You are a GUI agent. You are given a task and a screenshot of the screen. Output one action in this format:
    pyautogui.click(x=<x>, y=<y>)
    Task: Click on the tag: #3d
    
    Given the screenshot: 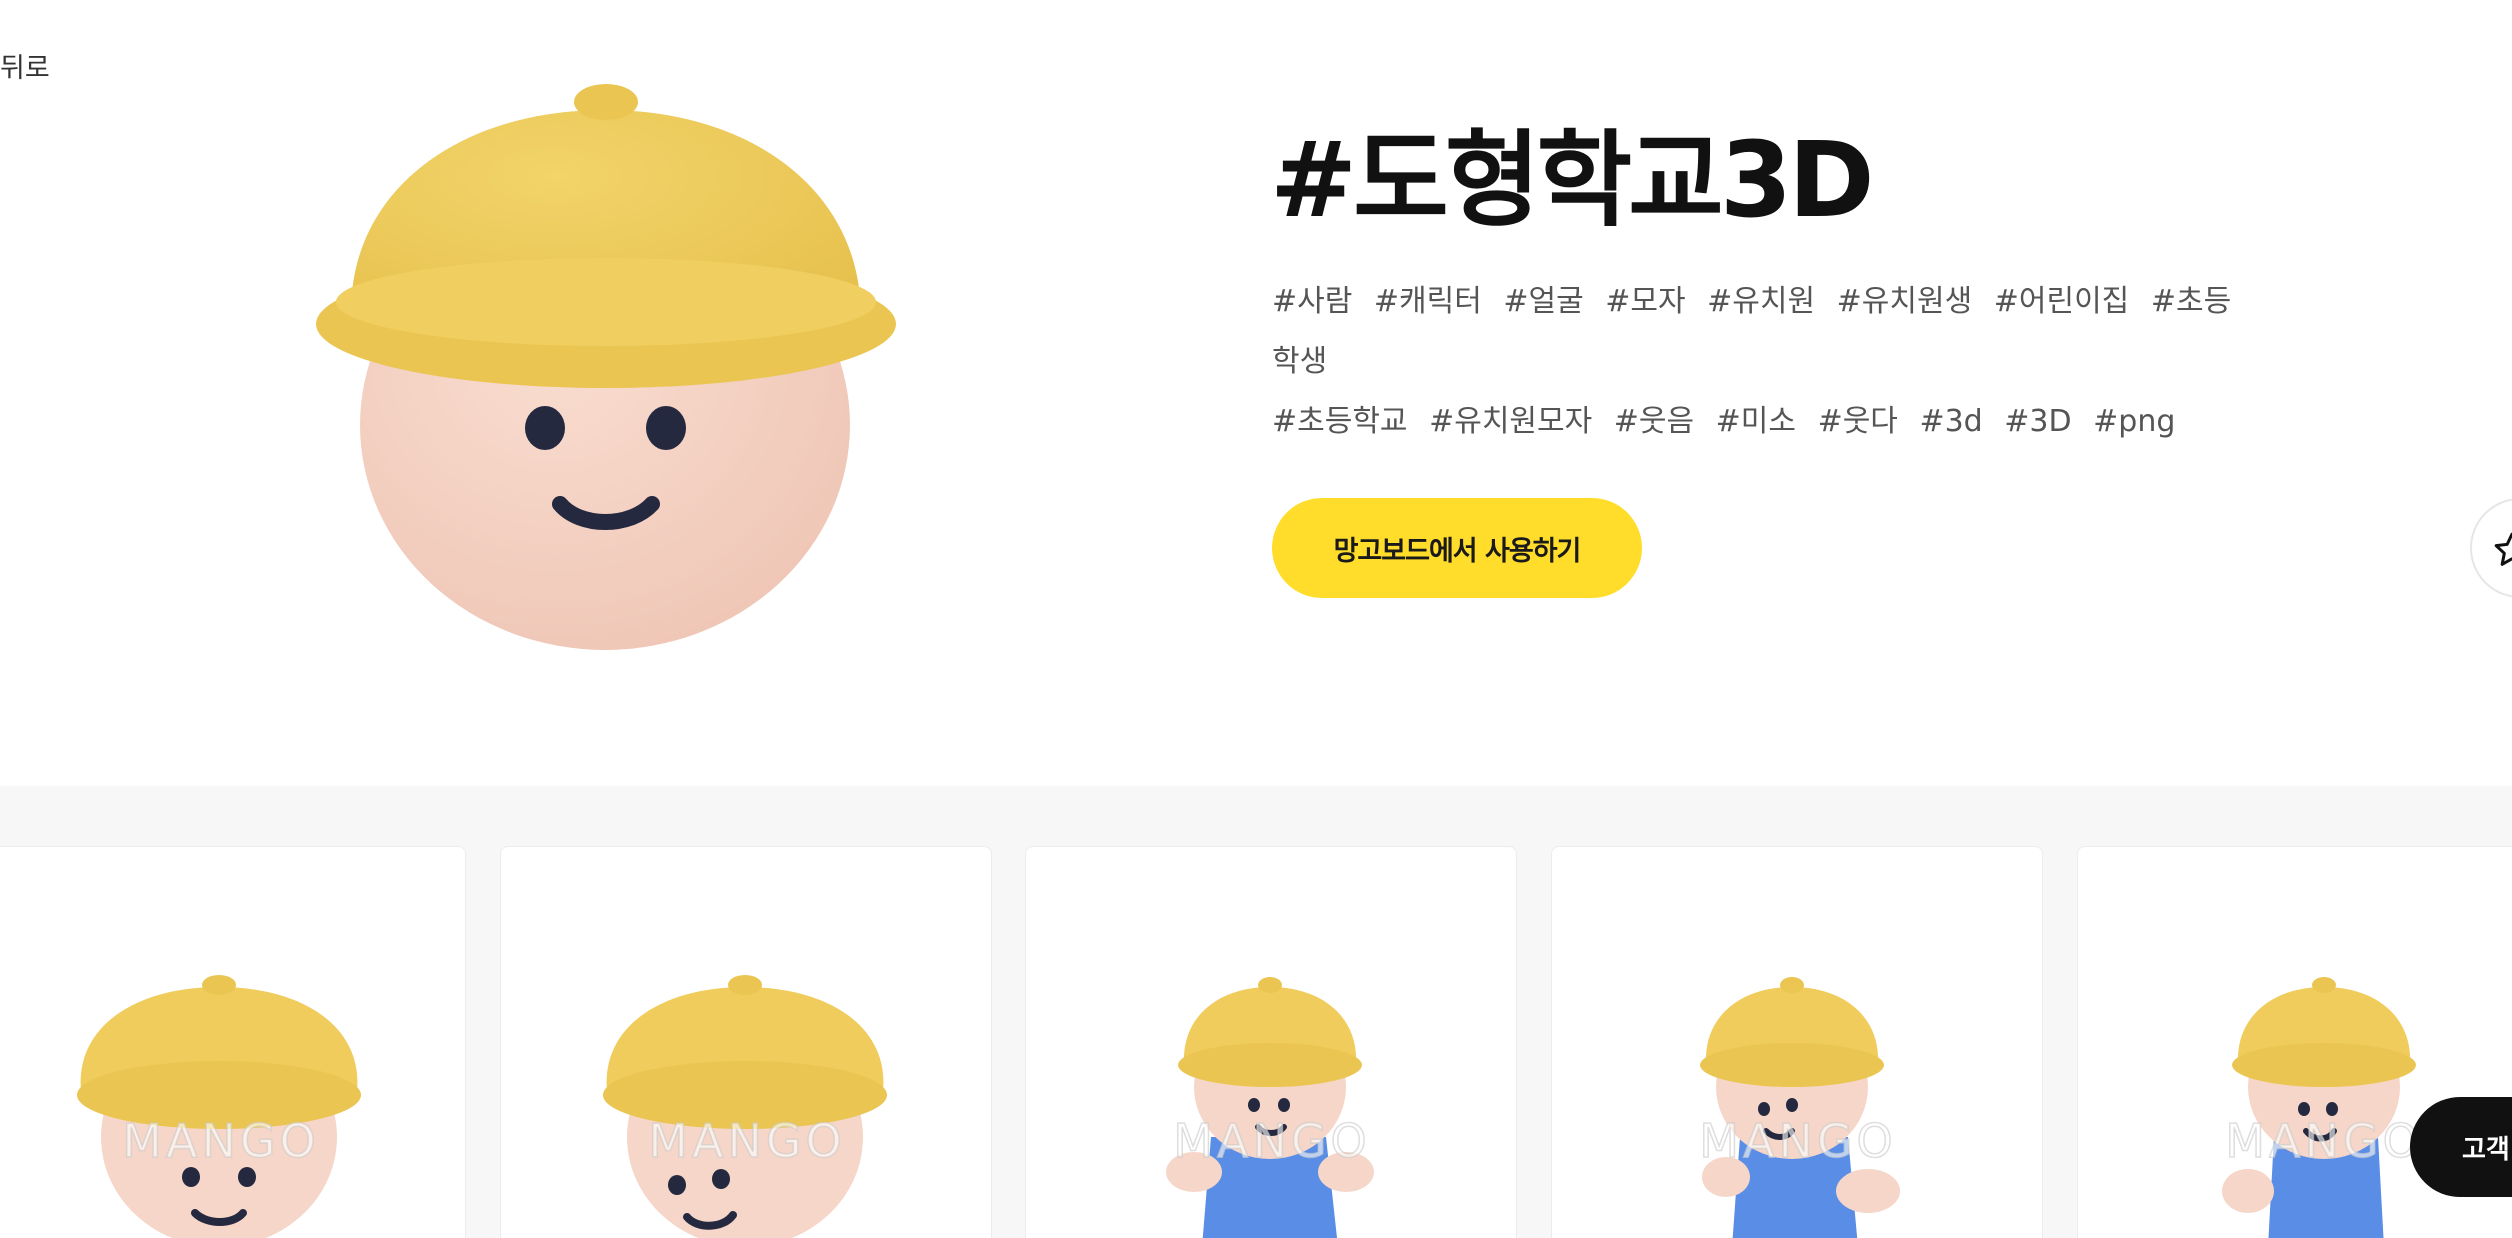 What is the action you would take?
    pyautogui.click(x=1950, y=421)
    